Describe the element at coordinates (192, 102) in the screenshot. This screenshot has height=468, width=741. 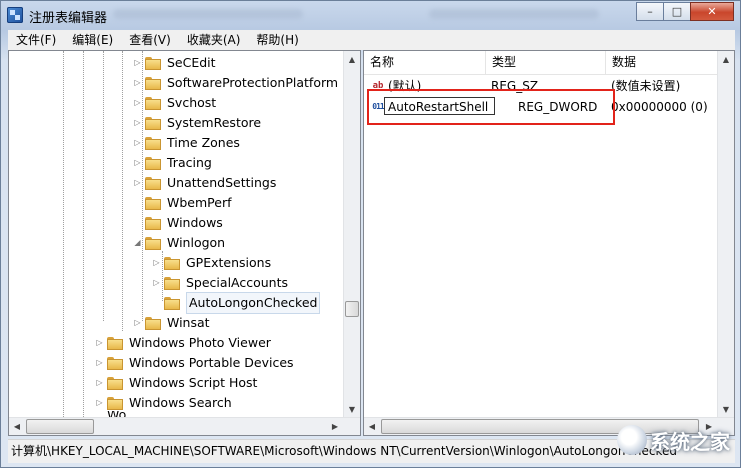
I see `tree-item-label: Svchost` at that location.